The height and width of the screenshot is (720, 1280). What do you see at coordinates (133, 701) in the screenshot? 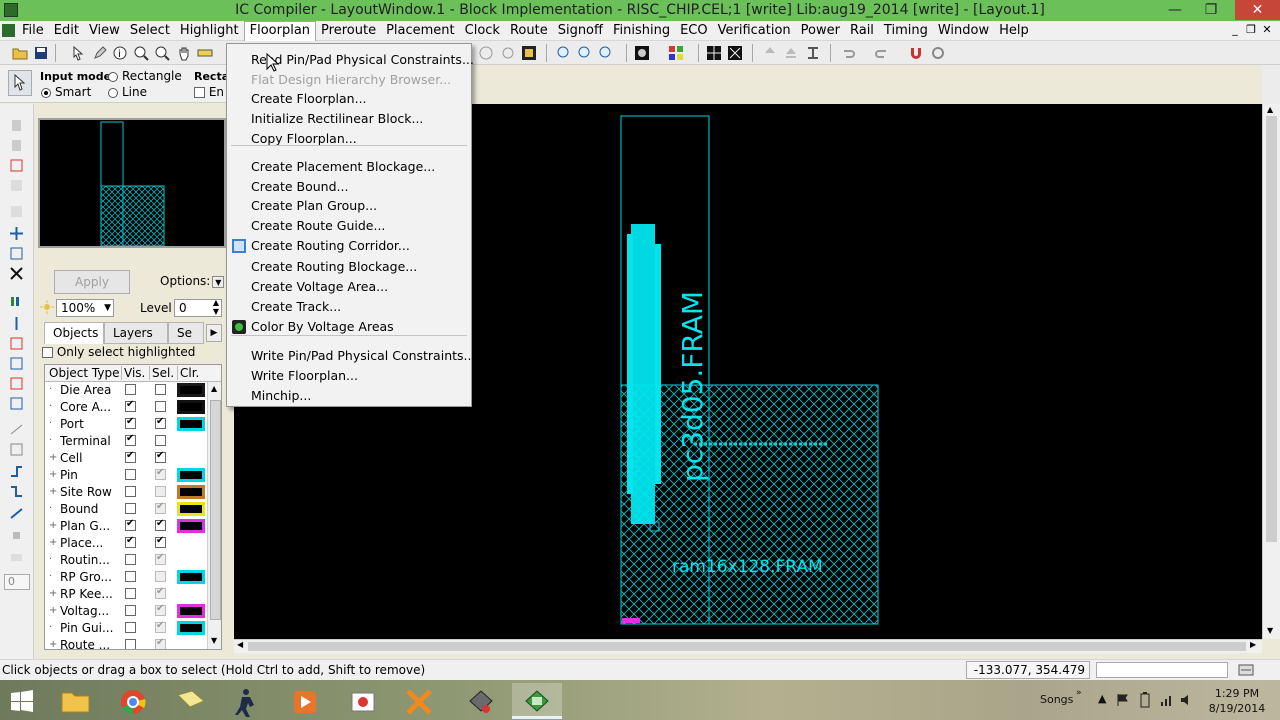
I see `taskbar-chrome` at bounding box center [133, 701].